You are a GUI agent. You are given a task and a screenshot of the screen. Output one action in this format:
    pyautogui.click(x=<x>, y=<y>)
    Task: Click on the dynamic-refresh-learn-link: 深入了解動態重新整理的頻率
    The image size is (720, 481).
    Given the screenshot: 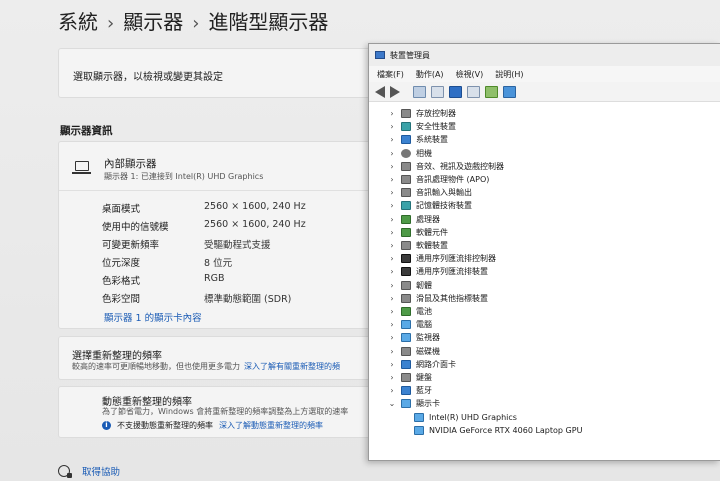 What is the action you would take?
    pyautogui.click(x=271, y=425)
    